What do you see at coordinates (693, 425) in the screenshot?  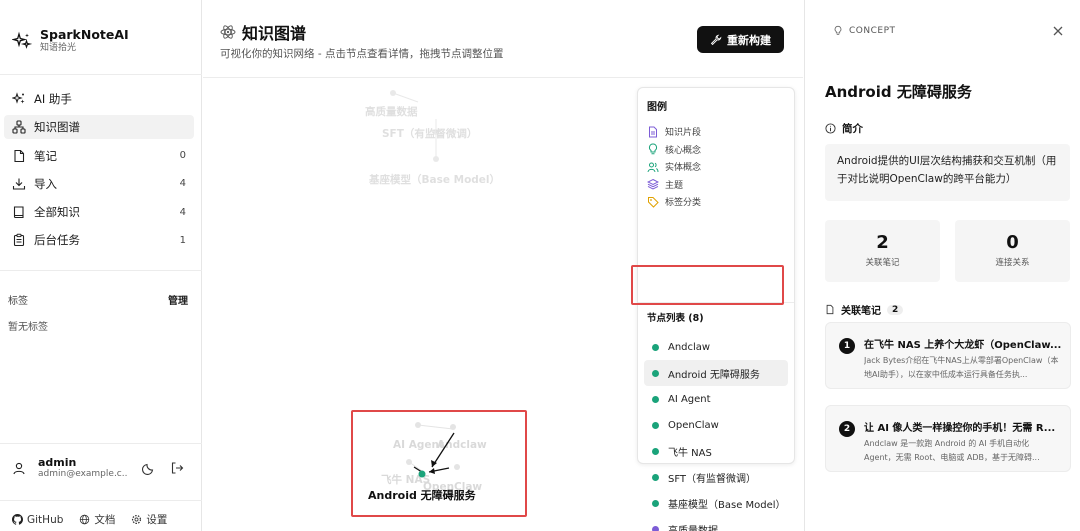 I see `node-label: OpenClaw` at bounding box center [693, 425].